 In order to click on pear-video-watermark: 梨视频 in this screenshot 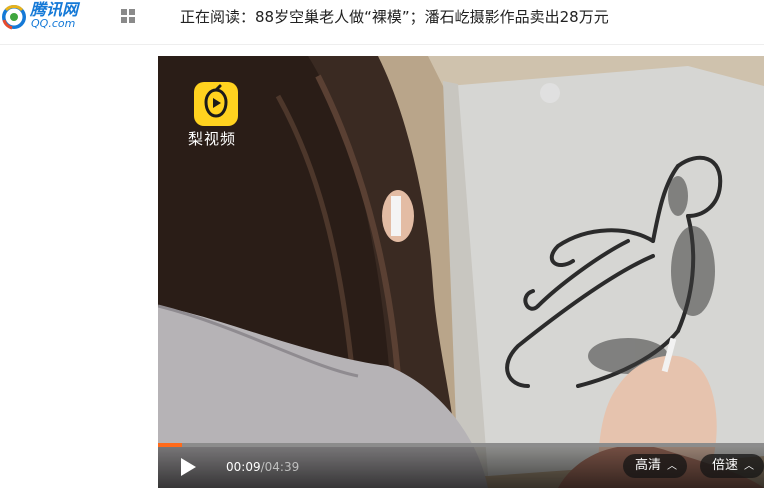, I will do `click(216, 117)`.